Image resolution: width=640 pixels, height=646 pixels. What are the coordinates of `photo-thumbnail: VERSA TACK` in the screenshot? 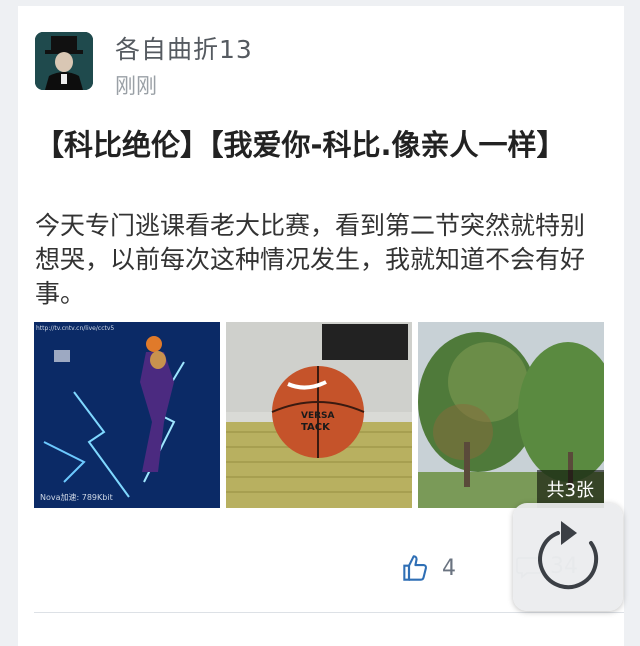 It's located at (319, 415).